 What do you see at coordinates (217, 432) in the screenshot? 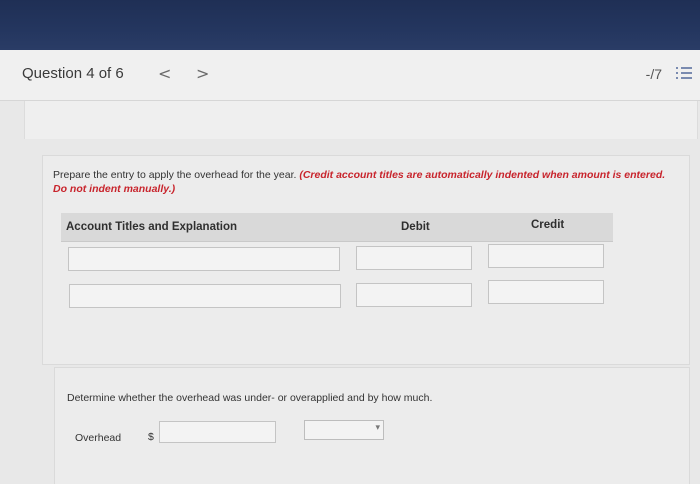
I see `overhead-amount-input` at bounding box center [217, 432].